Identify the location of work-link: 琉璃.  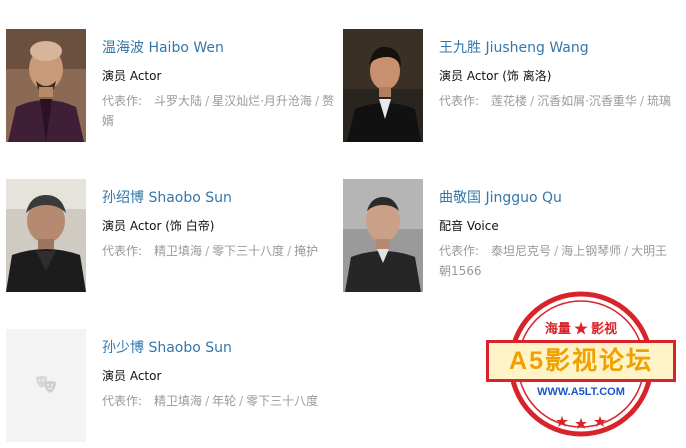
(659, 101).